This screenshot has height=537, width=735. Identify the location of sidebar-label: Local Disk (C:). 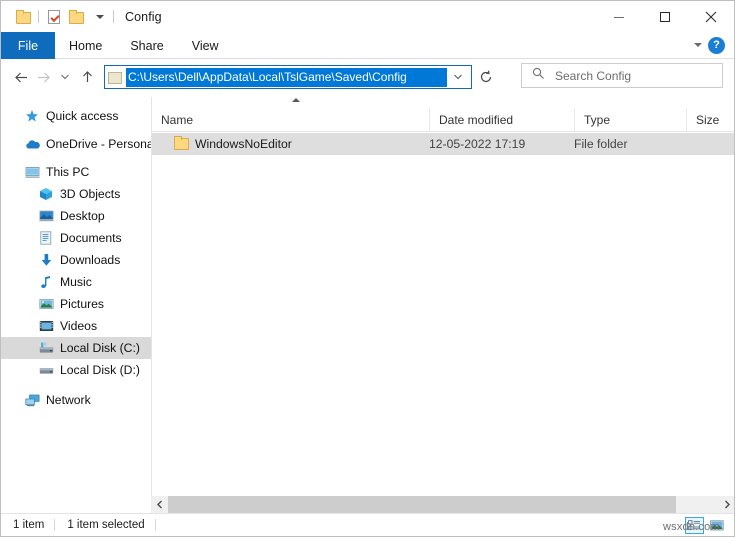
(100, 348).